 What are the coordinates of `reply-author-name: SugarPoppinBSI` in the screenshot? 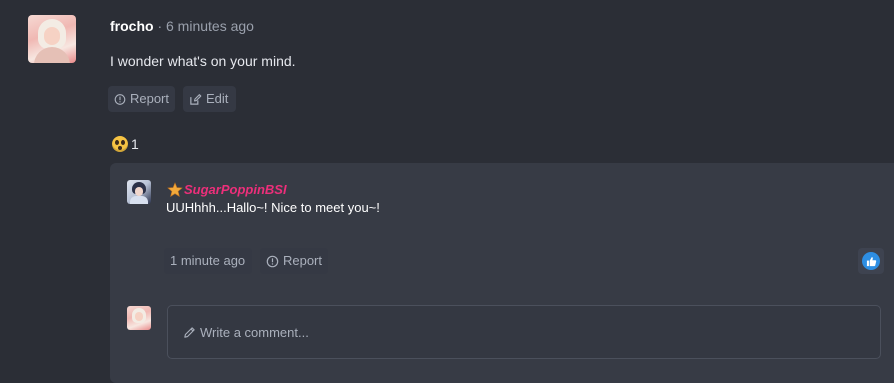 It's located at (235, 189).